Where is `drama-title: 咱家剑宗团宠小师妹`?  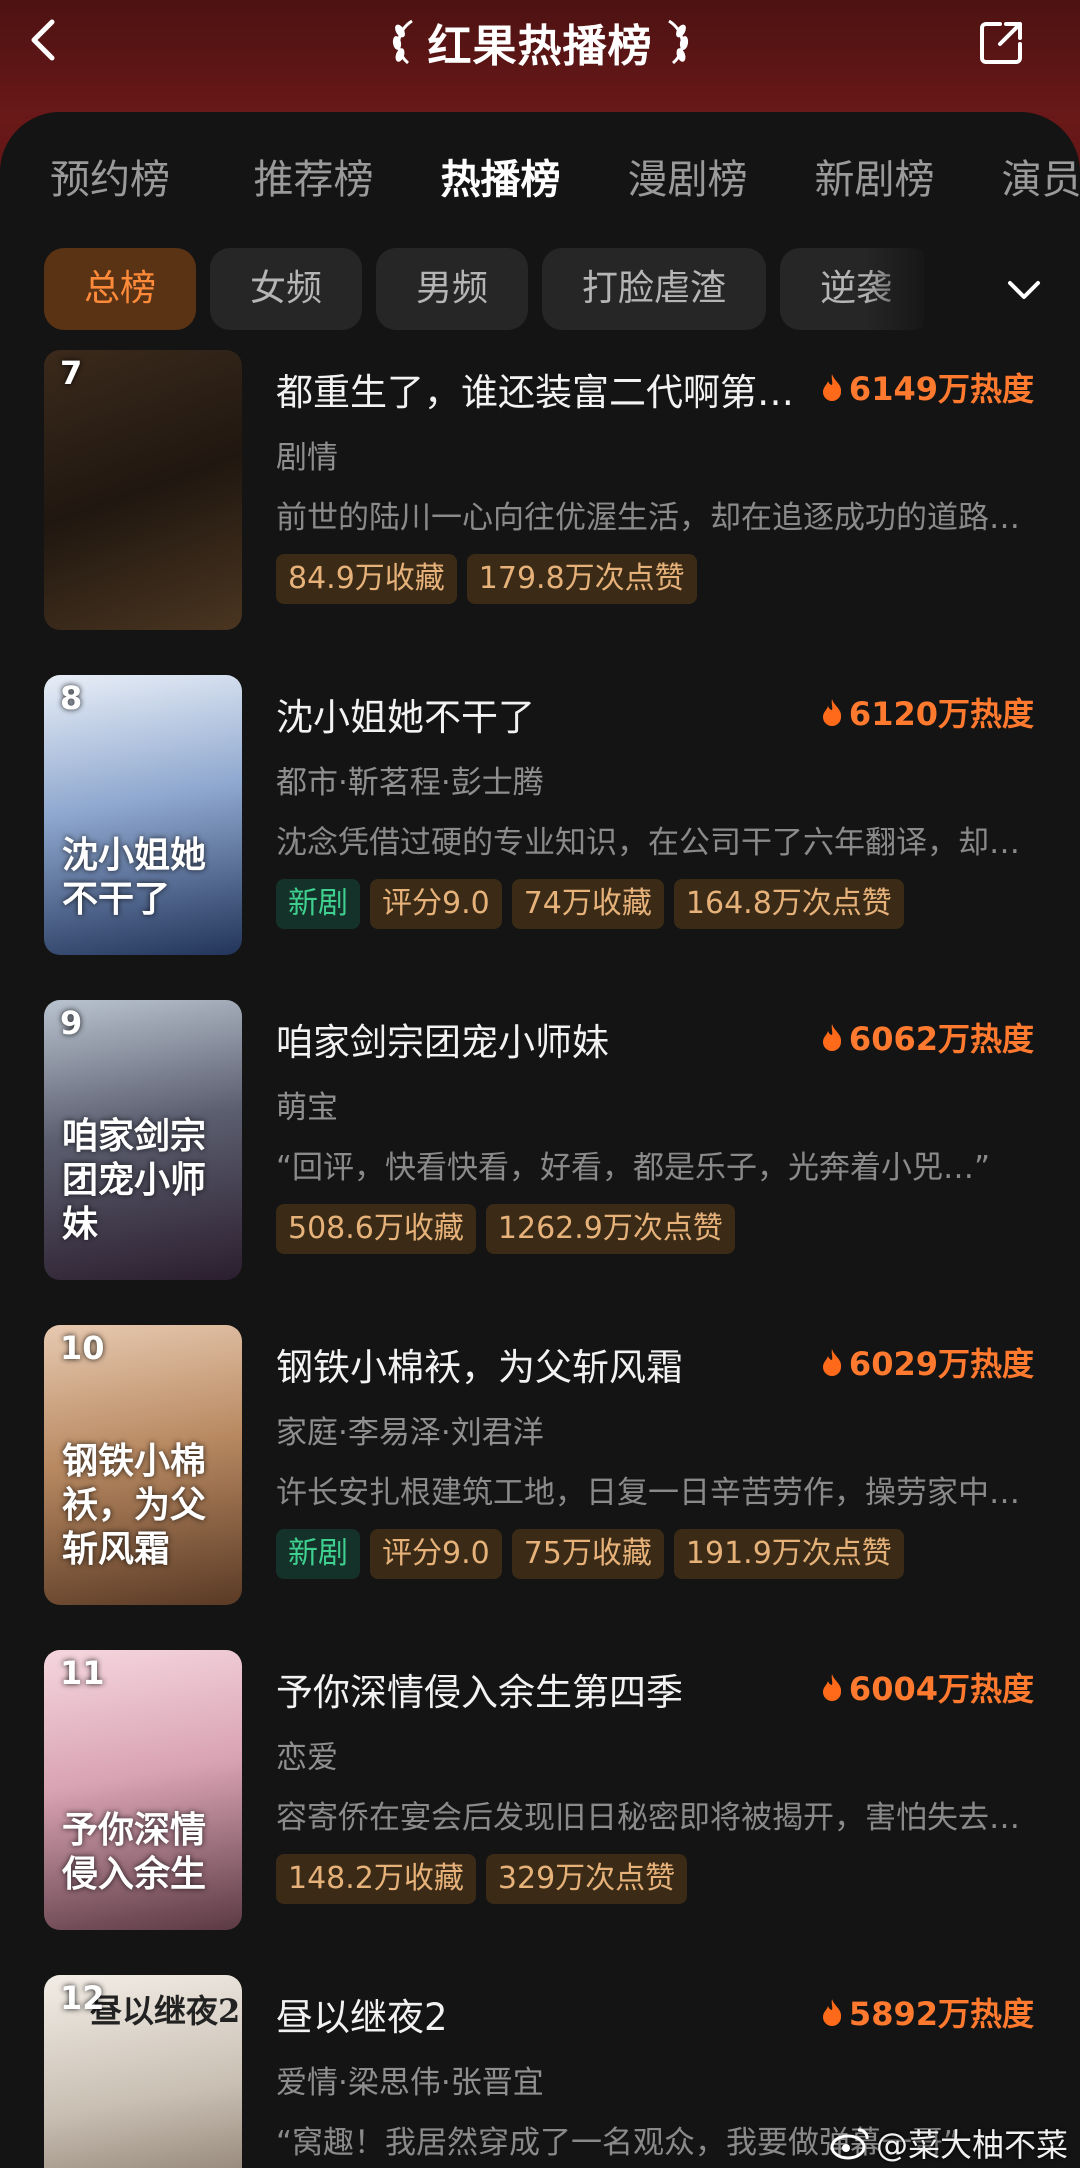
drama-title: 咱家剑宗团宠小师妹 is located at coordinates (551, 1039).